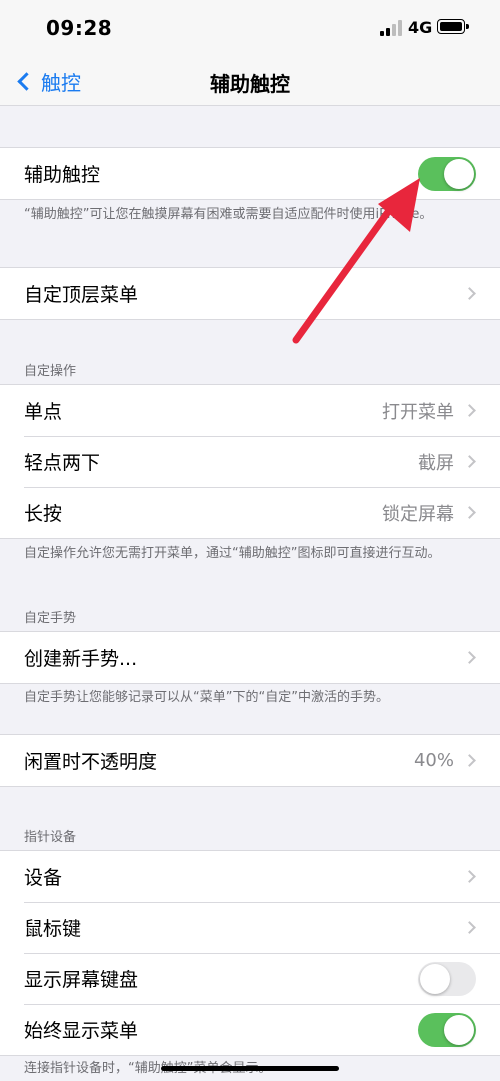 This screenshot has width=500, height=1081. I want to click on annotation-arrow-icon, so click(356, 261).